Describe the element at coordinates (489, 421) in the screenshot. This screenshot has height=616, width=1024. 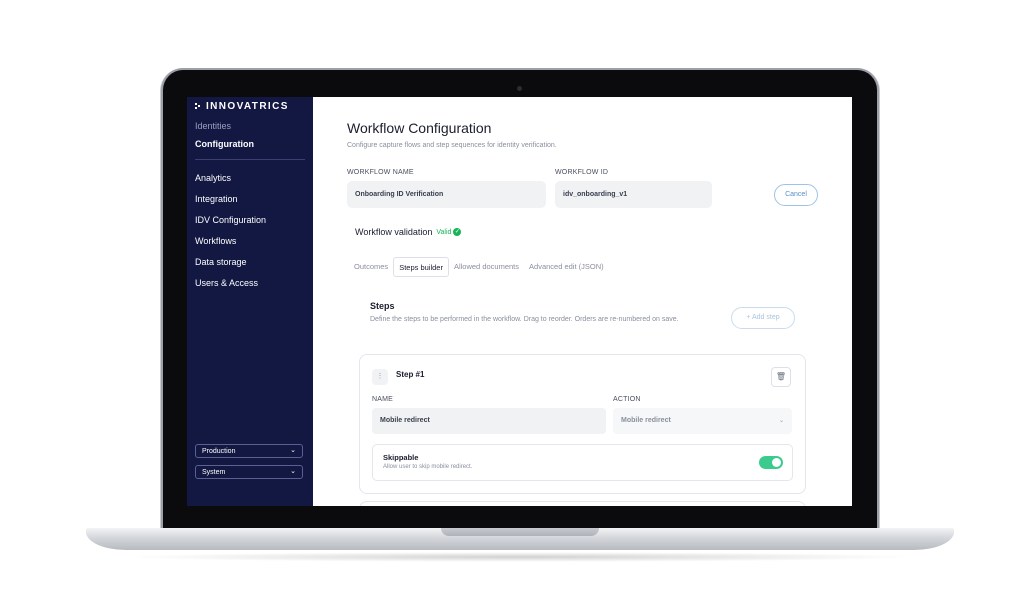
I see `step-name-input: Mobile redirect` at that location.